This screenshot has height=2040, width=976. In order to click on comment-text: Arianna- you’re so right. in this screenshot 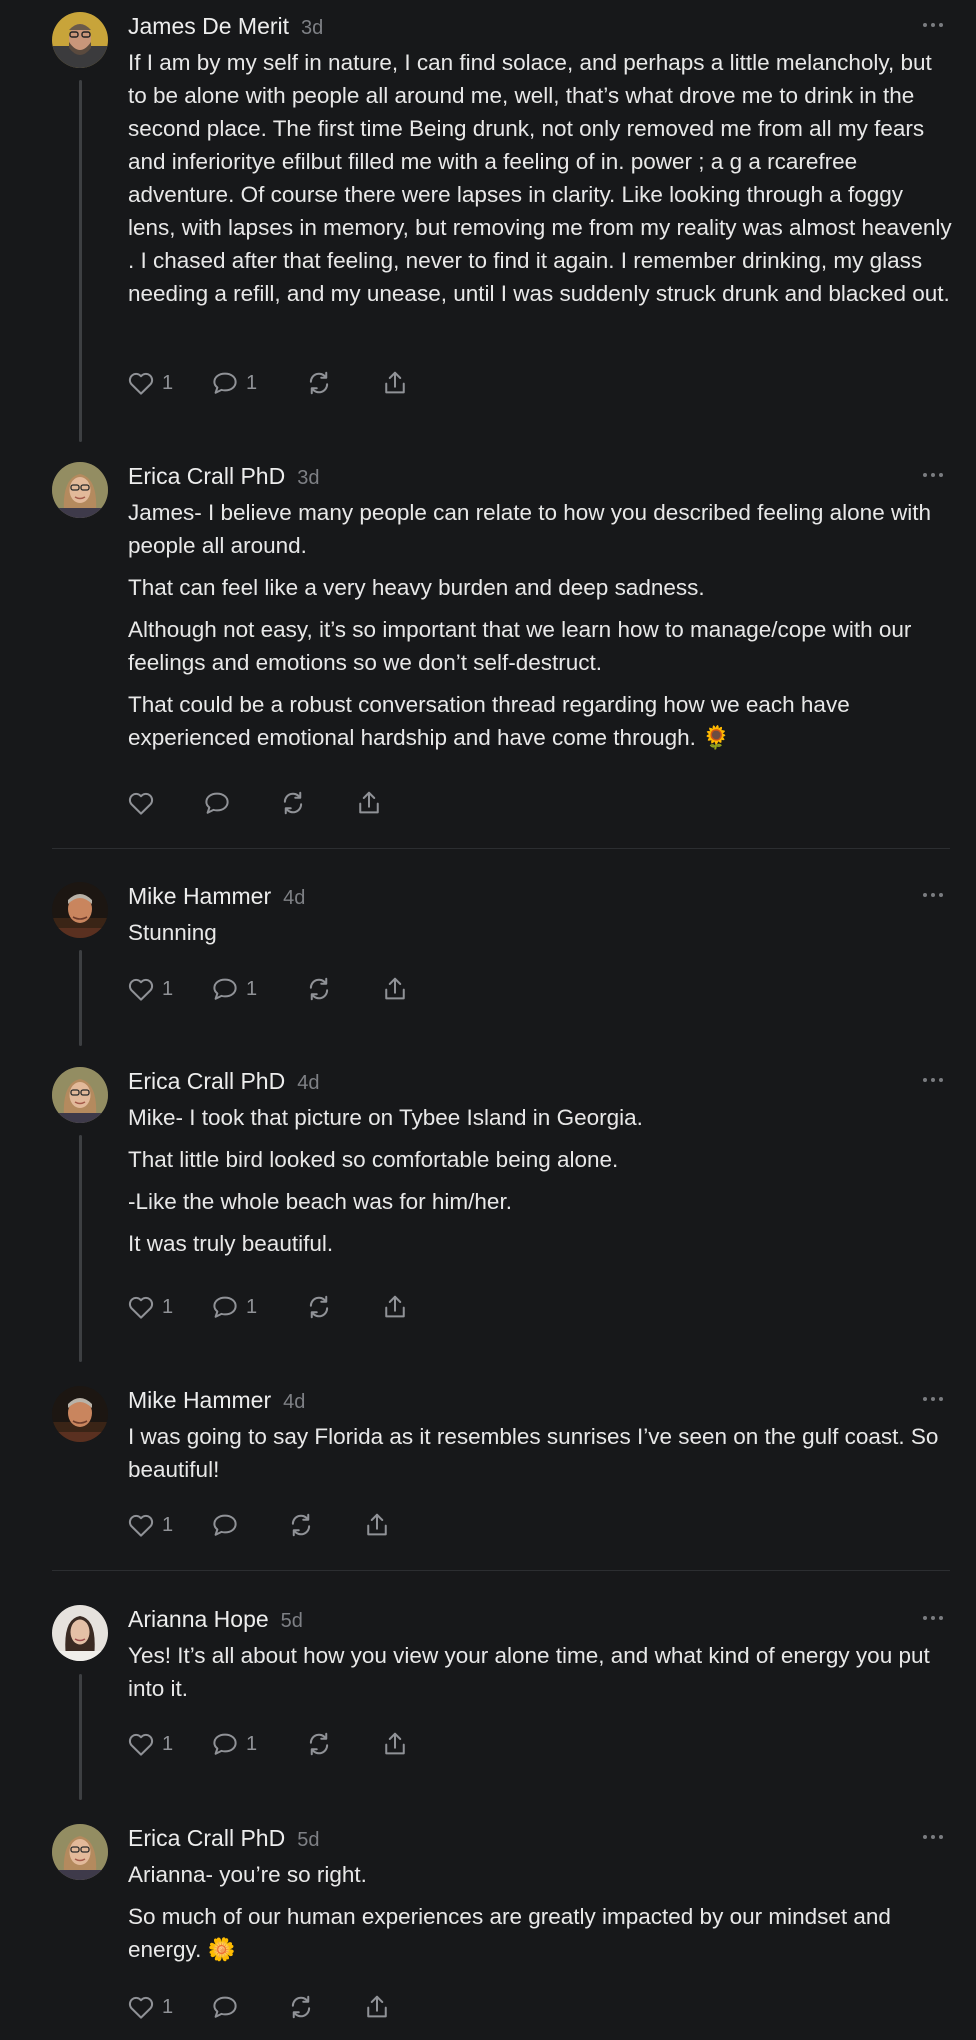, I will do `click(247, 1874)`.